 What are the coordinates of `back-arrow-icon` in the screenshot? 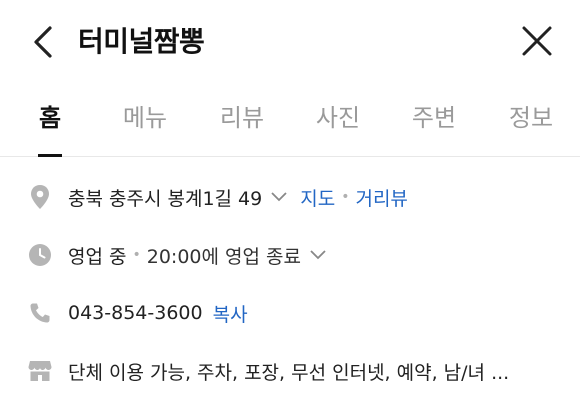 It's located at (43, 42).